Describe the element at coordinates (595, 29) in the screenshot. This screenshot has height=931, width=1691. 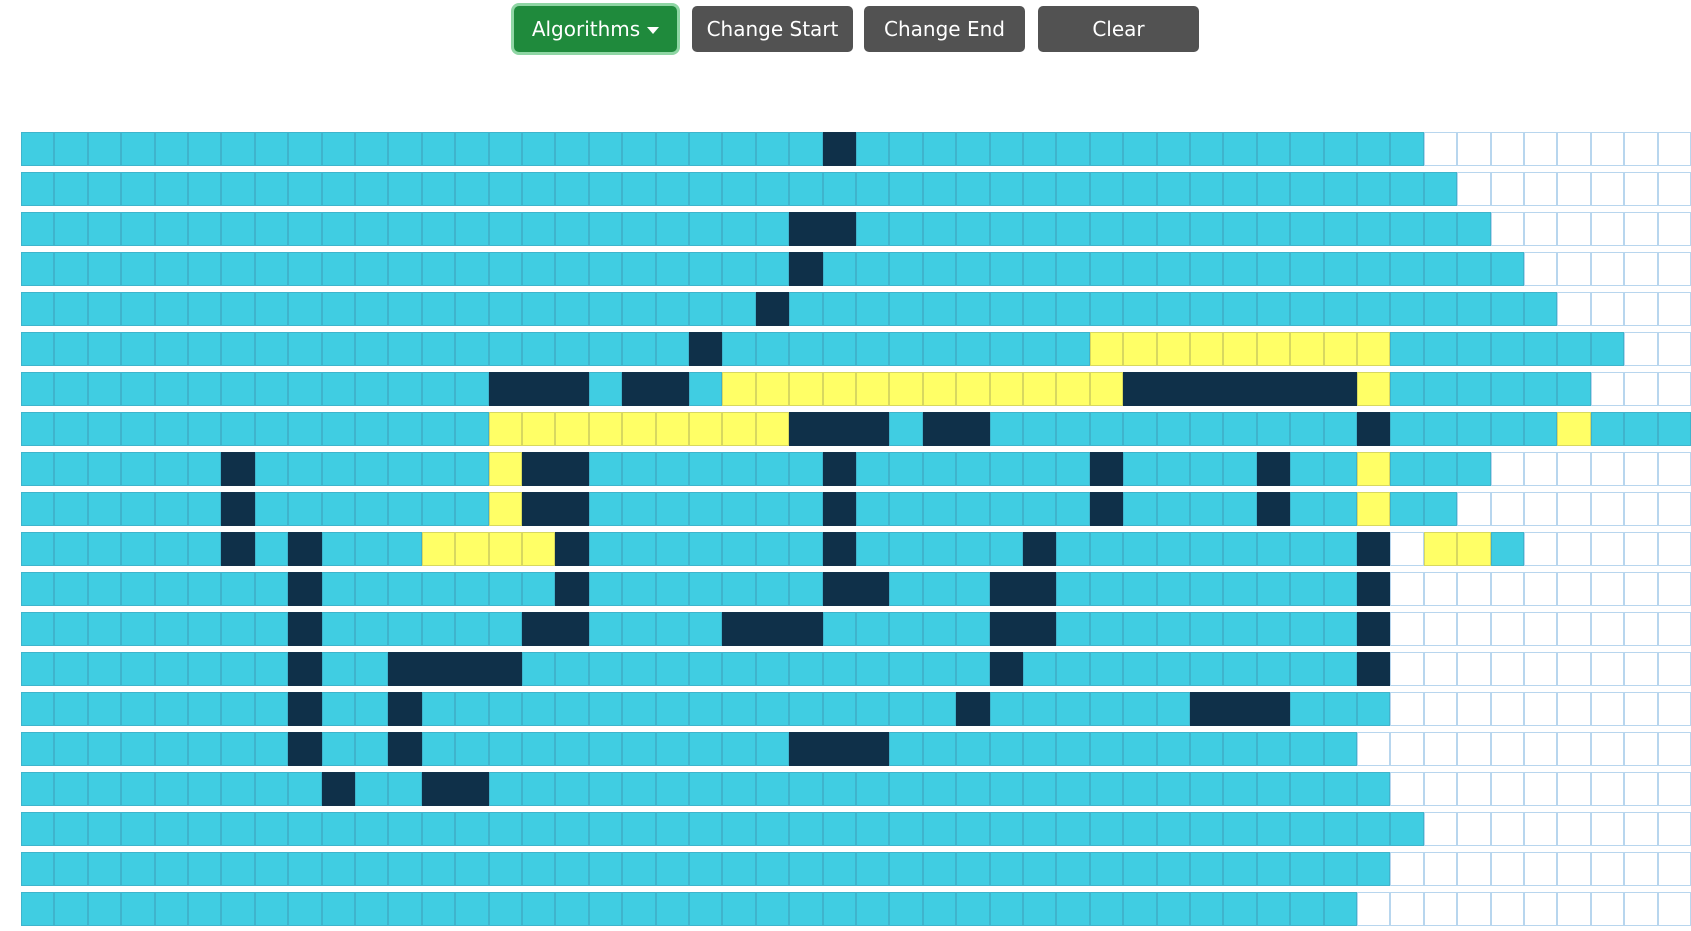
I see `algorithms-dropdown-button: Algorithms` at that location.